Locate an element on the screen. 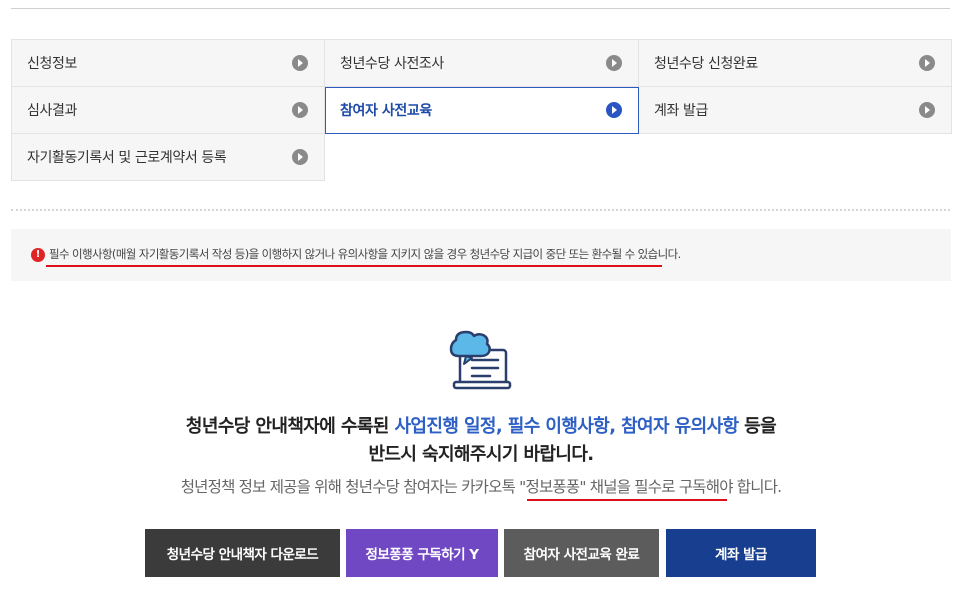  step-item-application-complete: 청년수당 신청완료 is located at coordinates (795, 63).